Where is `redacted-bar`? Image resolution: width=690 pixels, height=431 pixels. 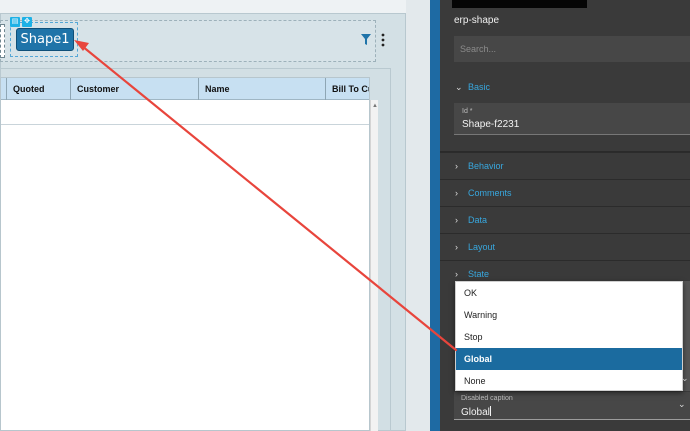 redacted-bar is located at coordinates (519, 4).